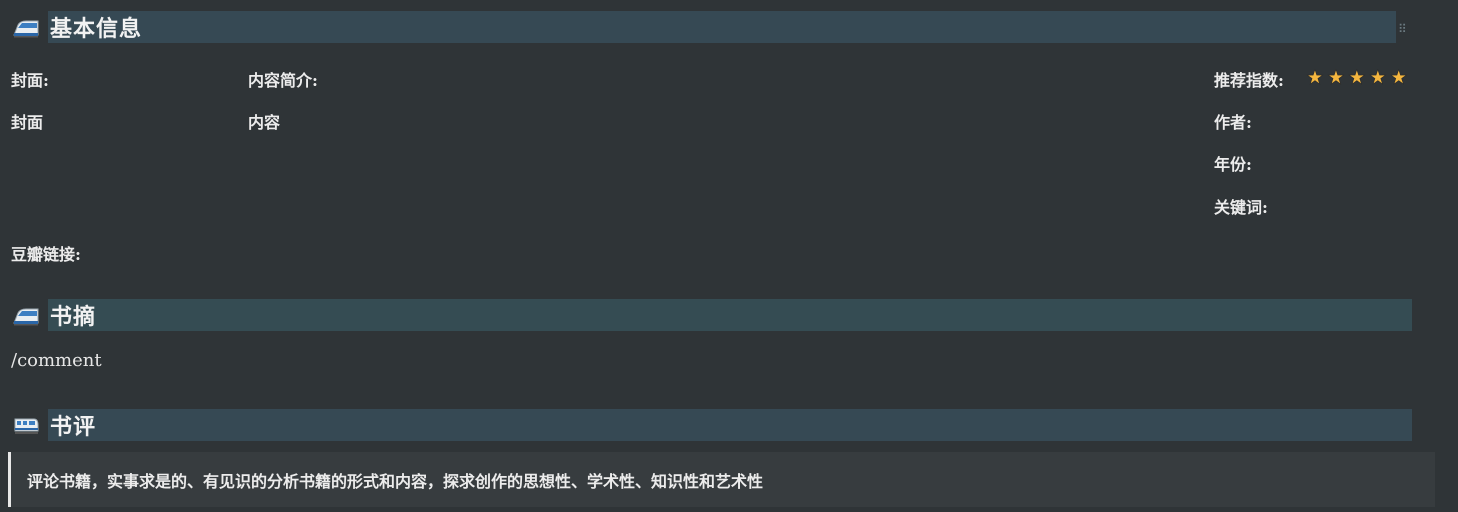  Describe the element at coordinates (46, 254) in the screenshot. I see `douban-link-label: 豆瓣链接:` at that location.